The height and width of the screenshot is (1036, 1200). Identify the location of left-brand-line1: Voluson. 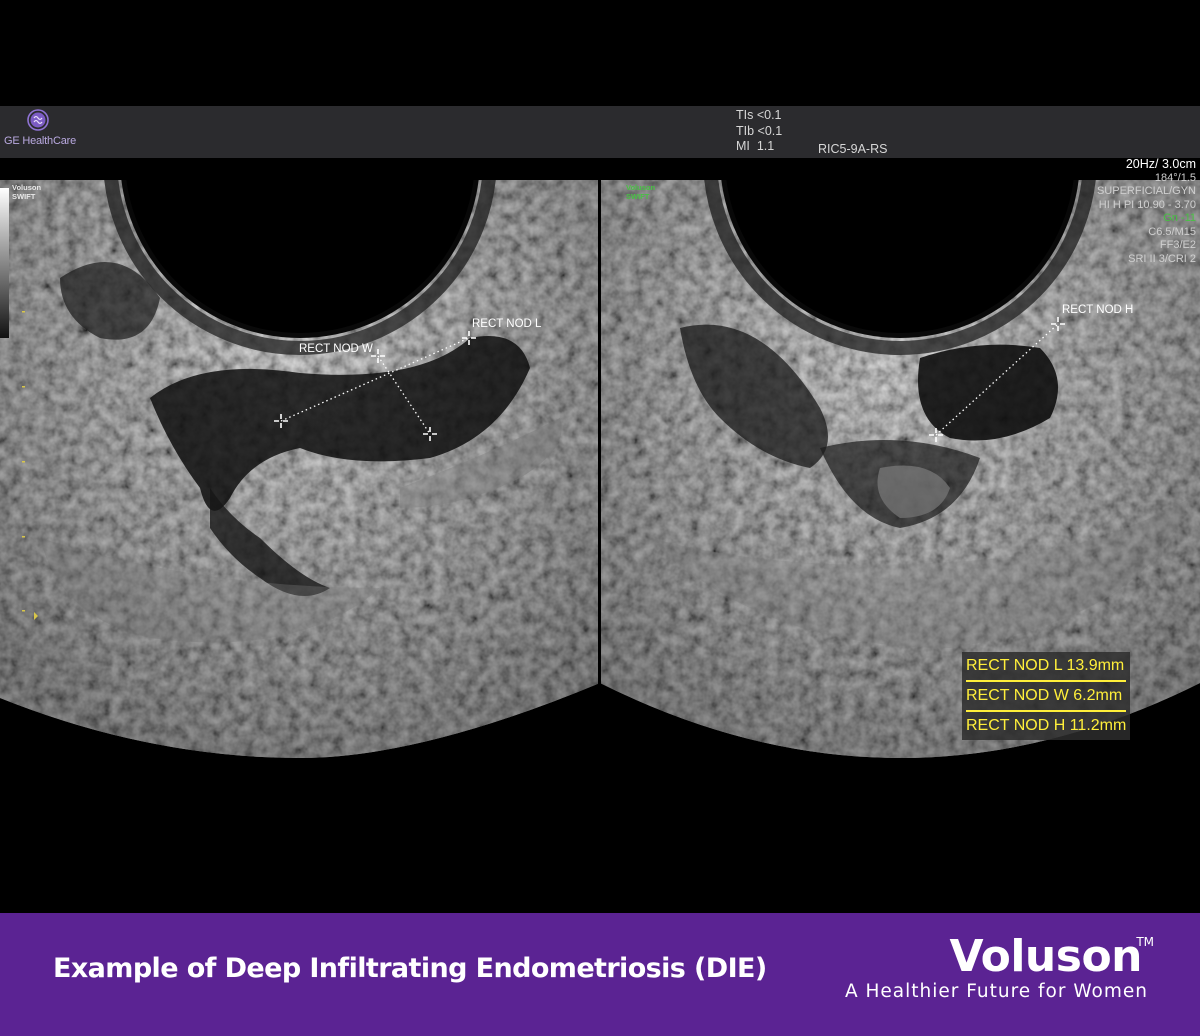
(27, 187).